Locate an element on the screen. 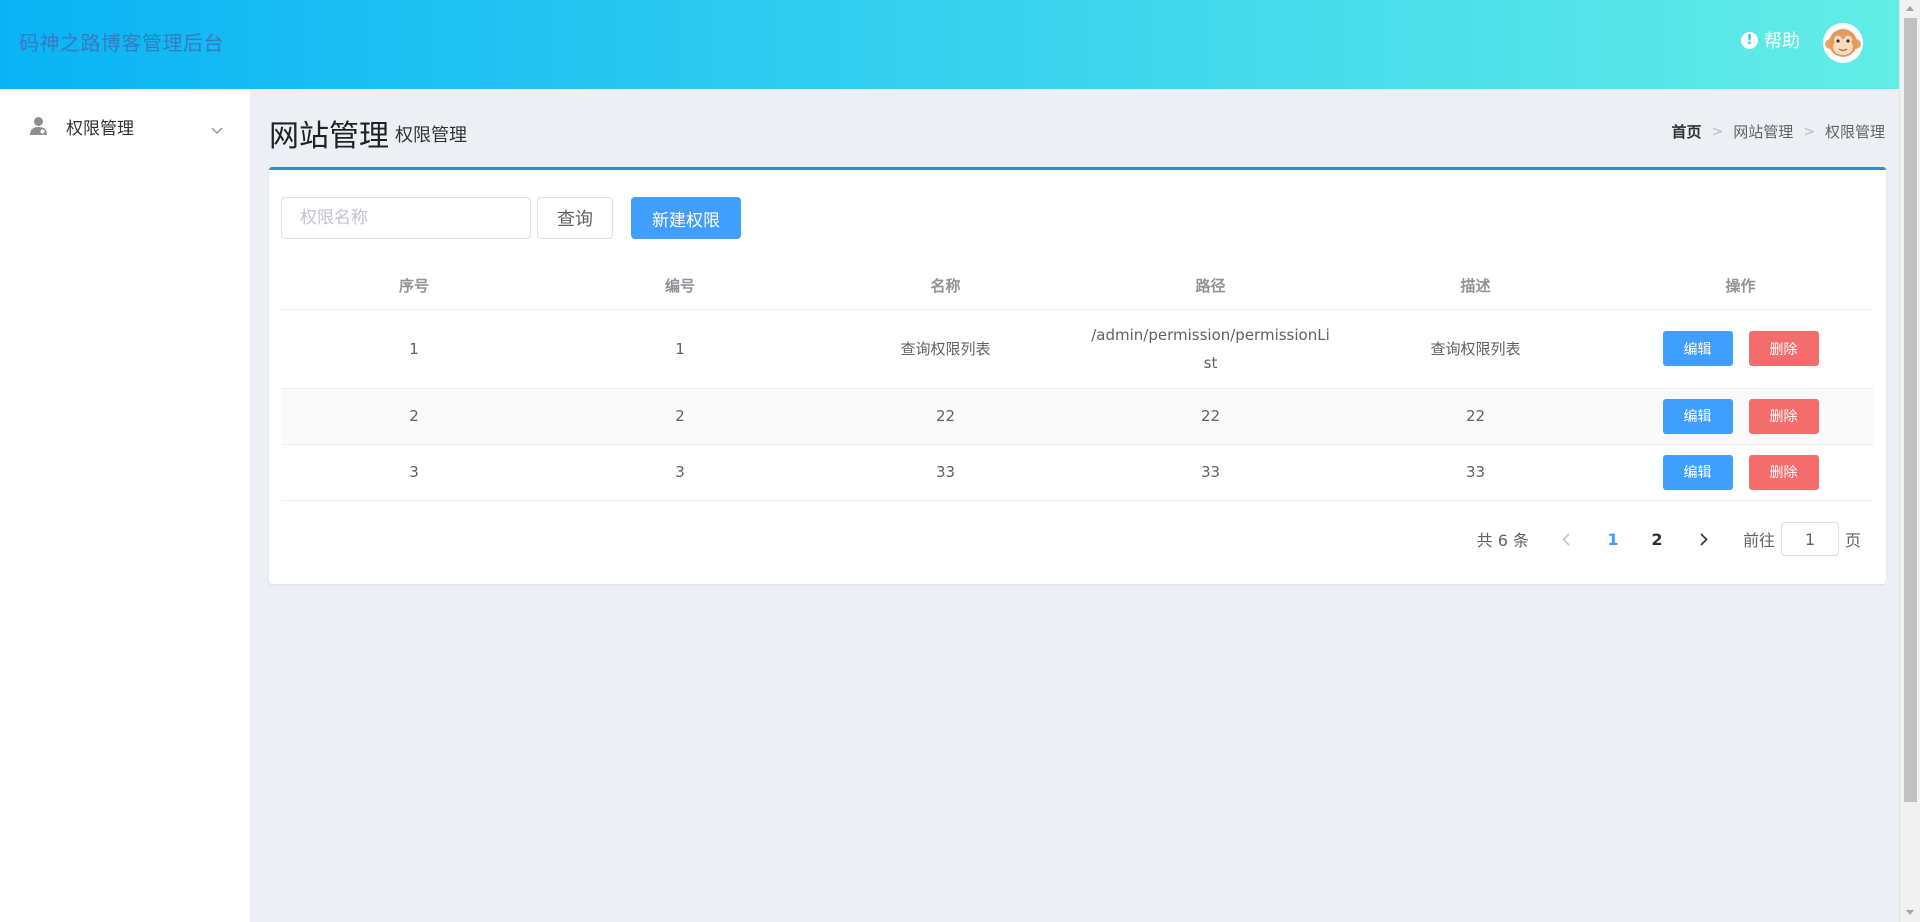 Image resolution: width=1920 pixels, height=922 pixels. scroll-up-icon is located at coordinates (1910, 8).